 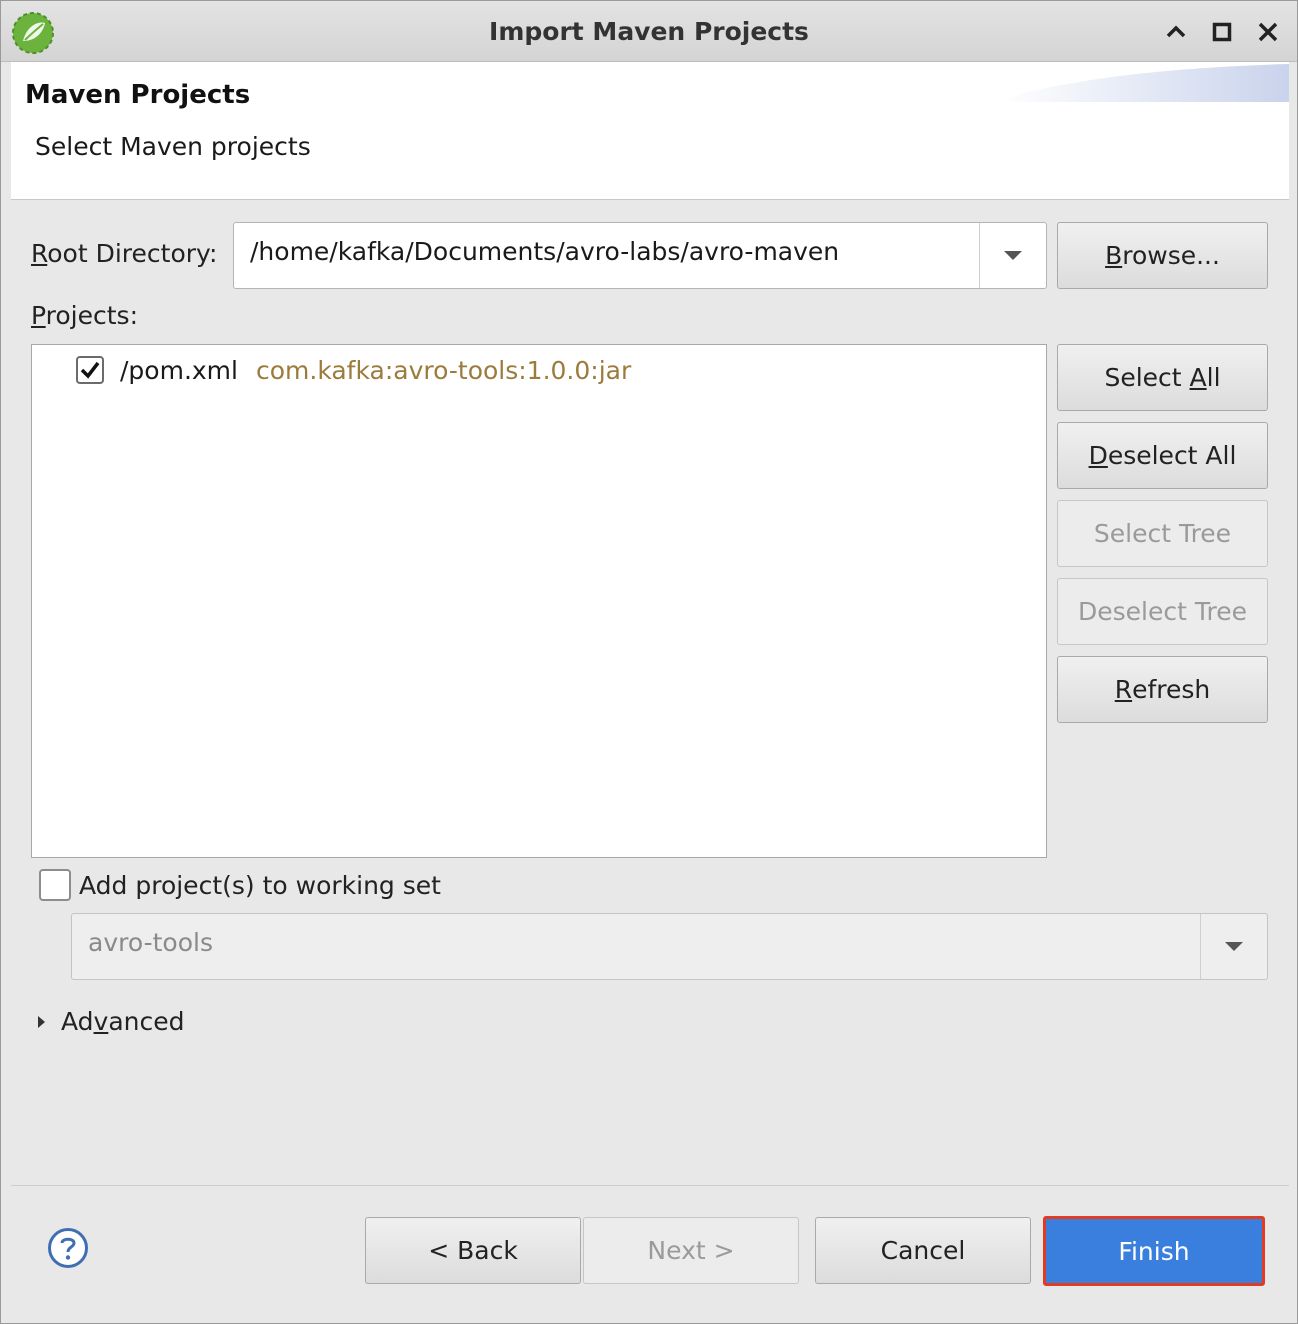 I want to click on select-tree-button: Select Tree, so click(x=1162, y=533).